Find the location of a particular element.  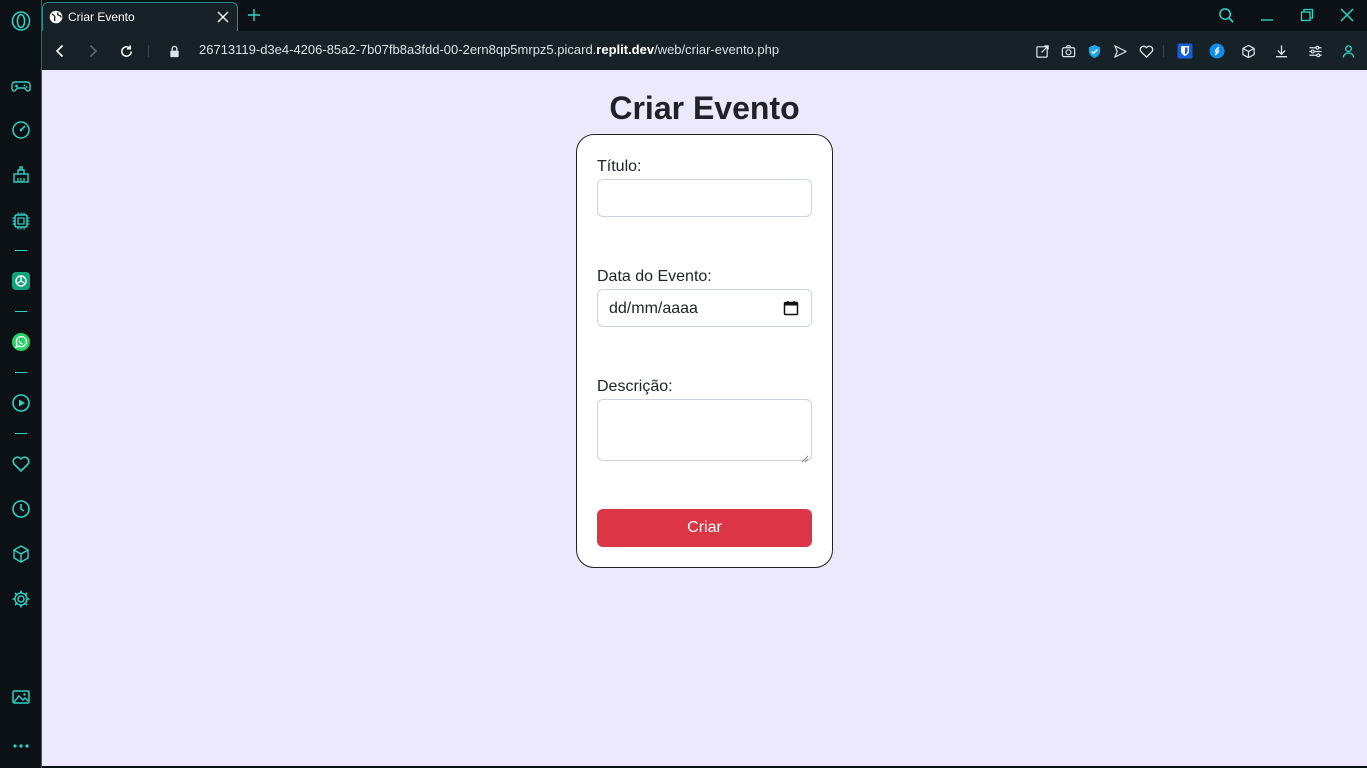

lock-icon is located at coordinates (174, 51).